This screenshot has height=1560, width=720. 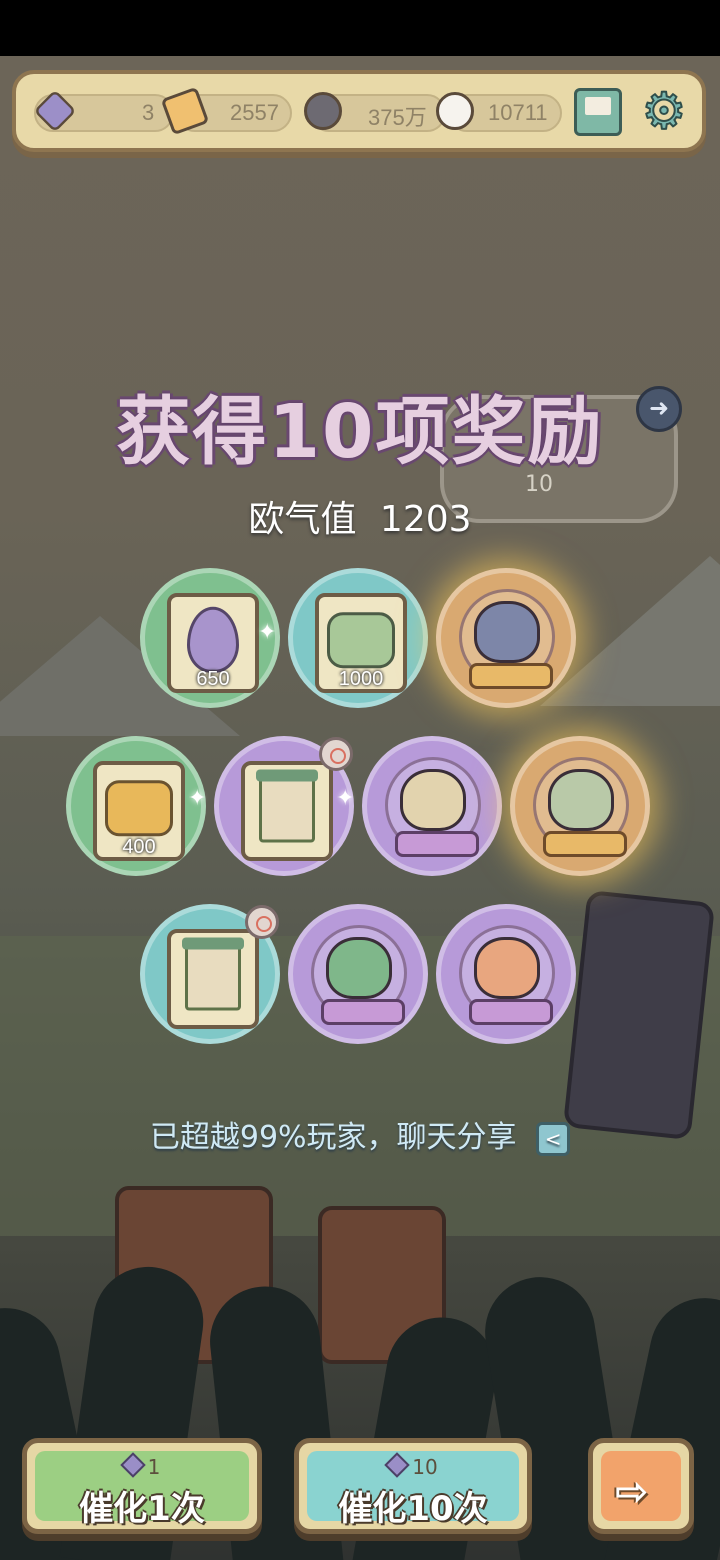 What do you see at coordinates (455, 111) in the screenshot?
I see `white-ghost-icon` at bounding box center [455, 111].